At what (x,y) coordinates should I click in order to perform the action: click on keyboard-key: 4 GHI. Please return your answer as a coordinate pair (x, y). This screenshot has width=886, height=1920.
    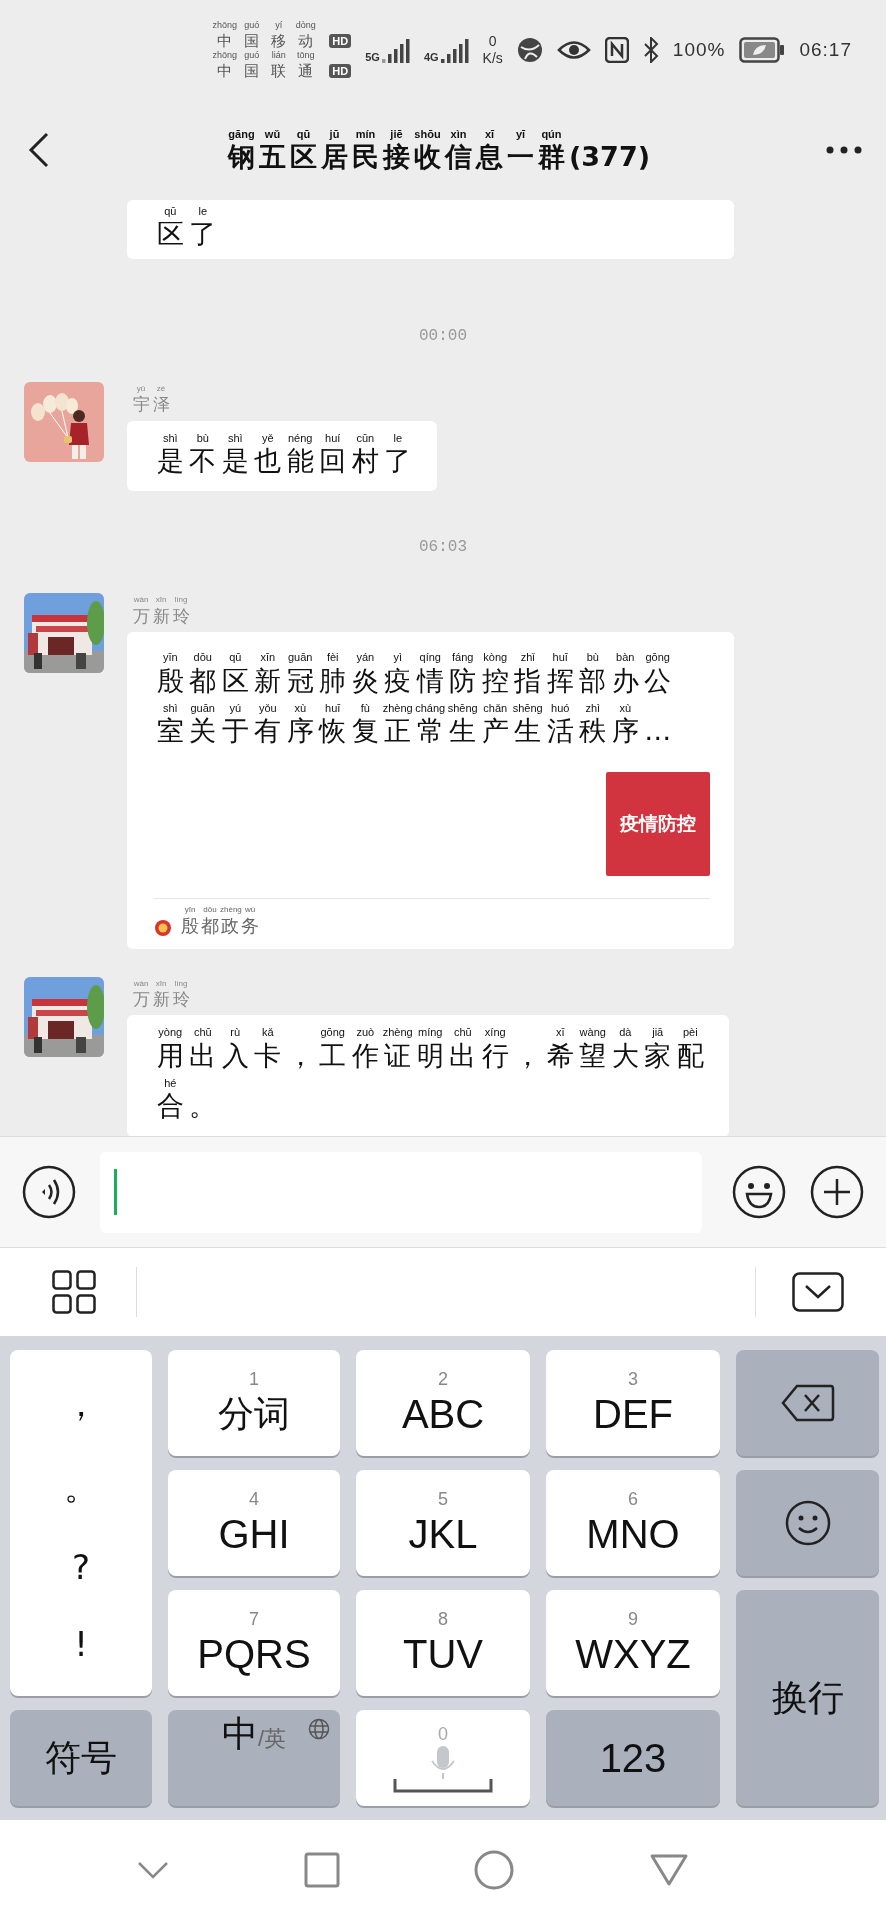
    Looking at the image, I should click on (254, 1523).